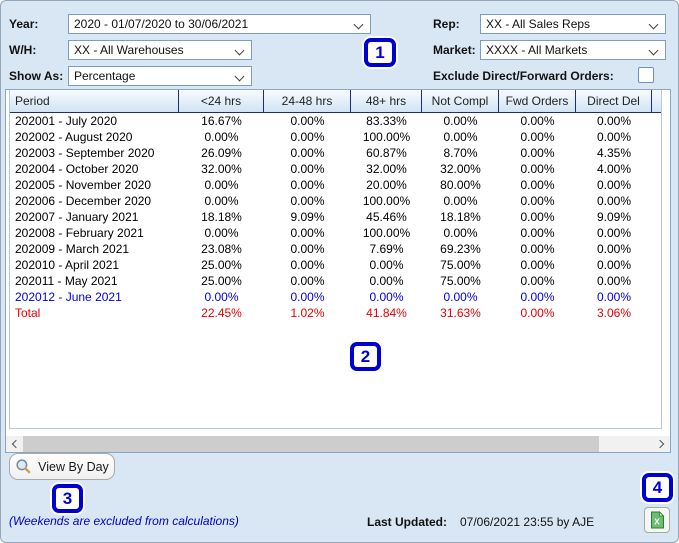  Describe the element at coordinates (446, 24) in the screenshot. I see `rep-label: Rep:` at that location.